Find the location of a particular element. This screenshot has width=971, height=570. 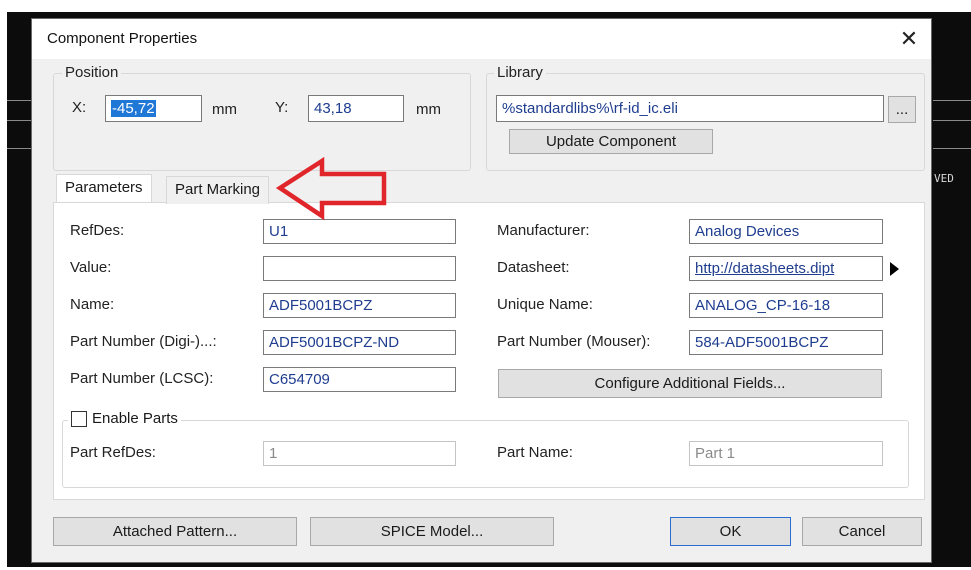

library-group is located at coordinates (705, 122).